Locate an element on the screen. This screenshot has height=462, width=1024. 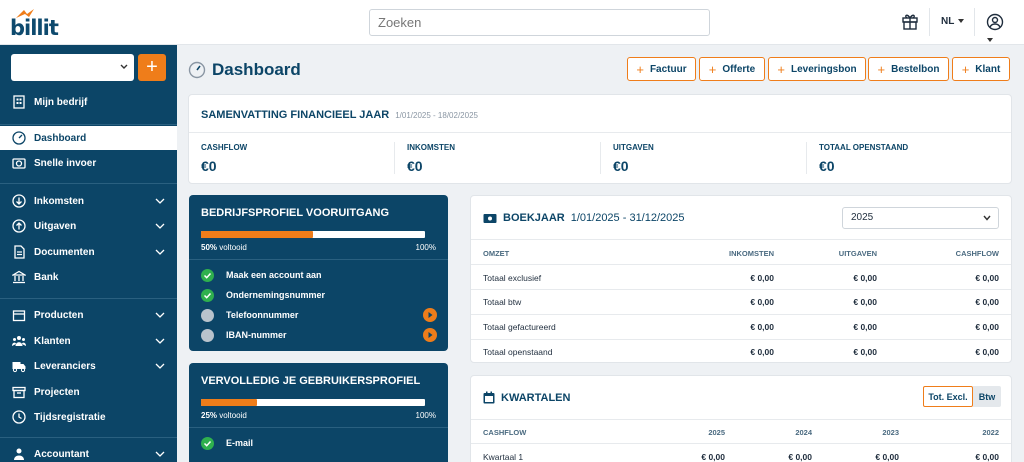
col-header-year: 2025 is located at coordinates (716, 432).